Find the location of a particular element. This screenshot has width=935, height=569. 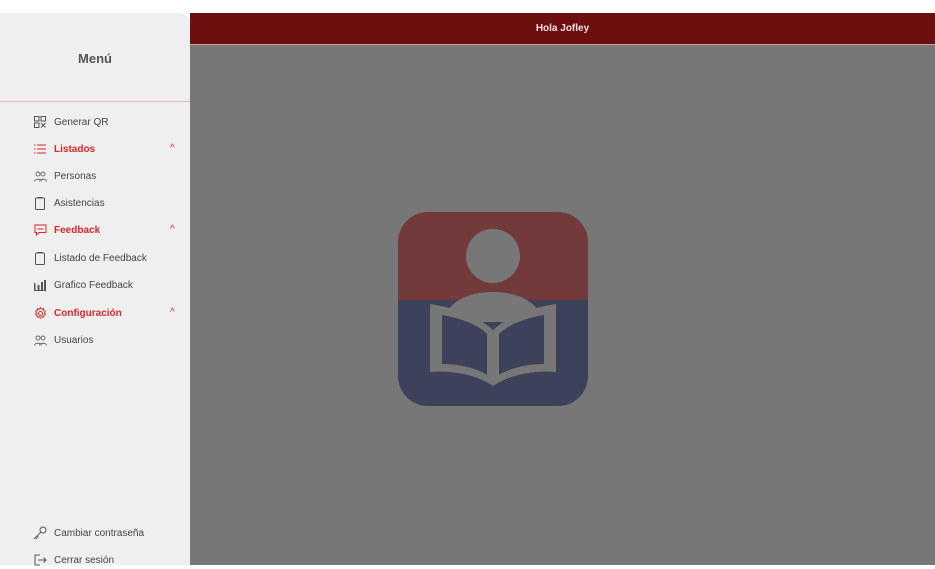

app-logo is located at coordinates (493, 309).